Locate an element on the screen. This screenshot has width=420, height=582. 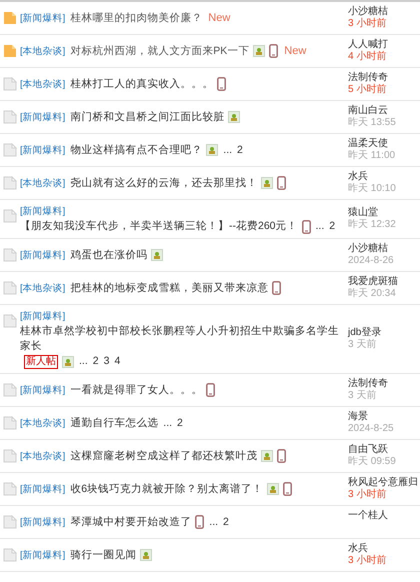
thread-title-link: 对标杭州西湖，就人文方面来PK一下 is located at coordinates (160, 51).